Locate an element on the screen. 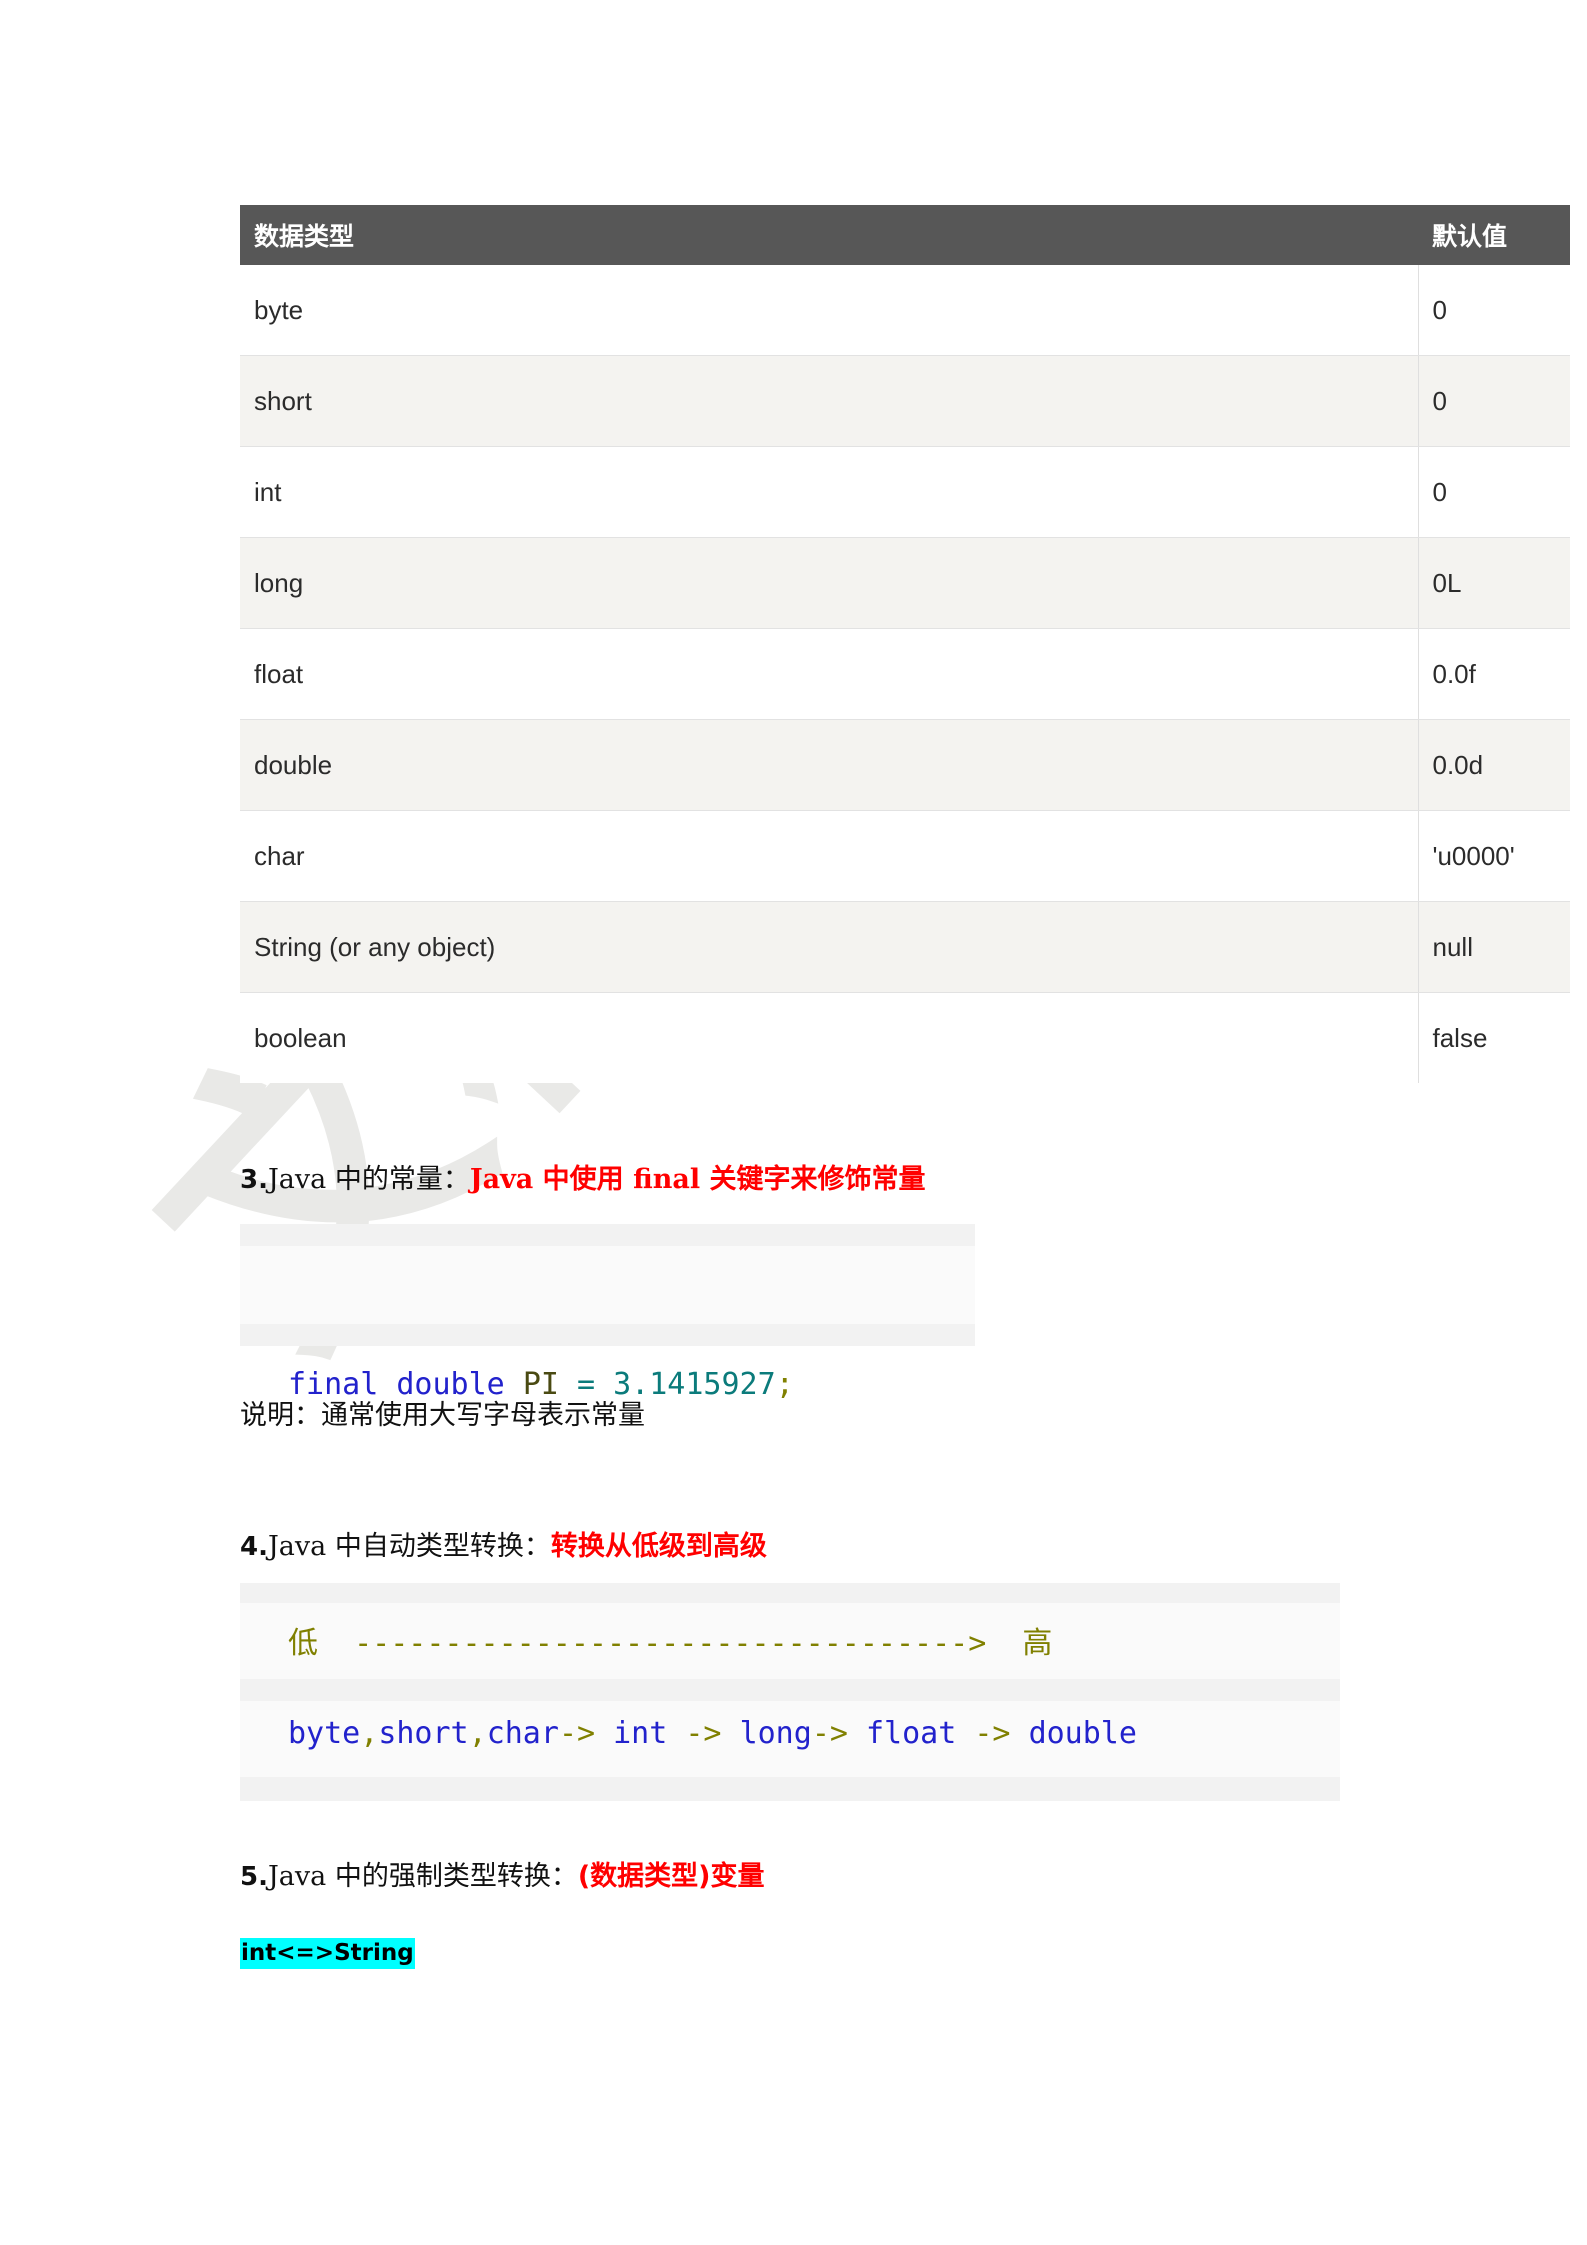  cell-default-value: 'u0000' is located at coordinates (1494, 856).